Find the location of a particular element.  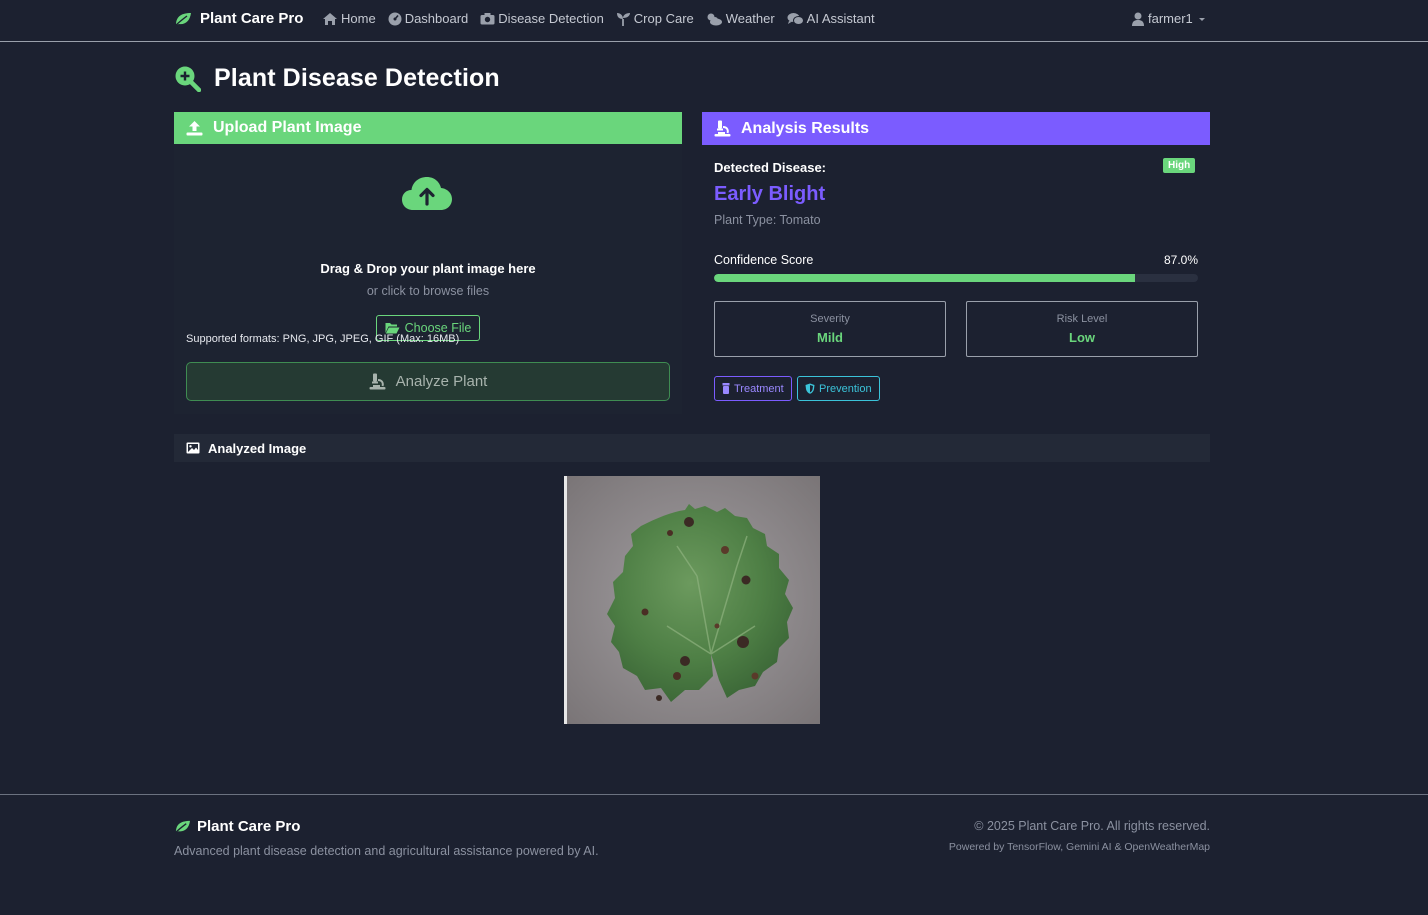

nav-item-ai-assistant: AI Assistant is located at coordinates (831, 18).